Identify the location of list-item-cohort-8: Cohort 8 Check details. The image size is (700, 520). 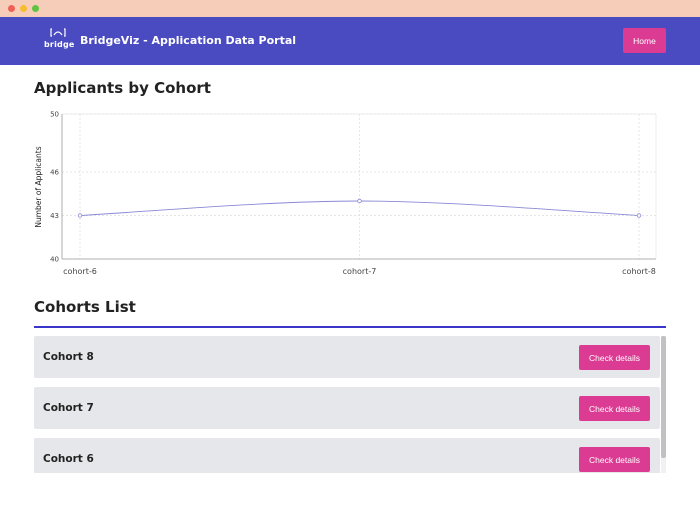
(347, 357).